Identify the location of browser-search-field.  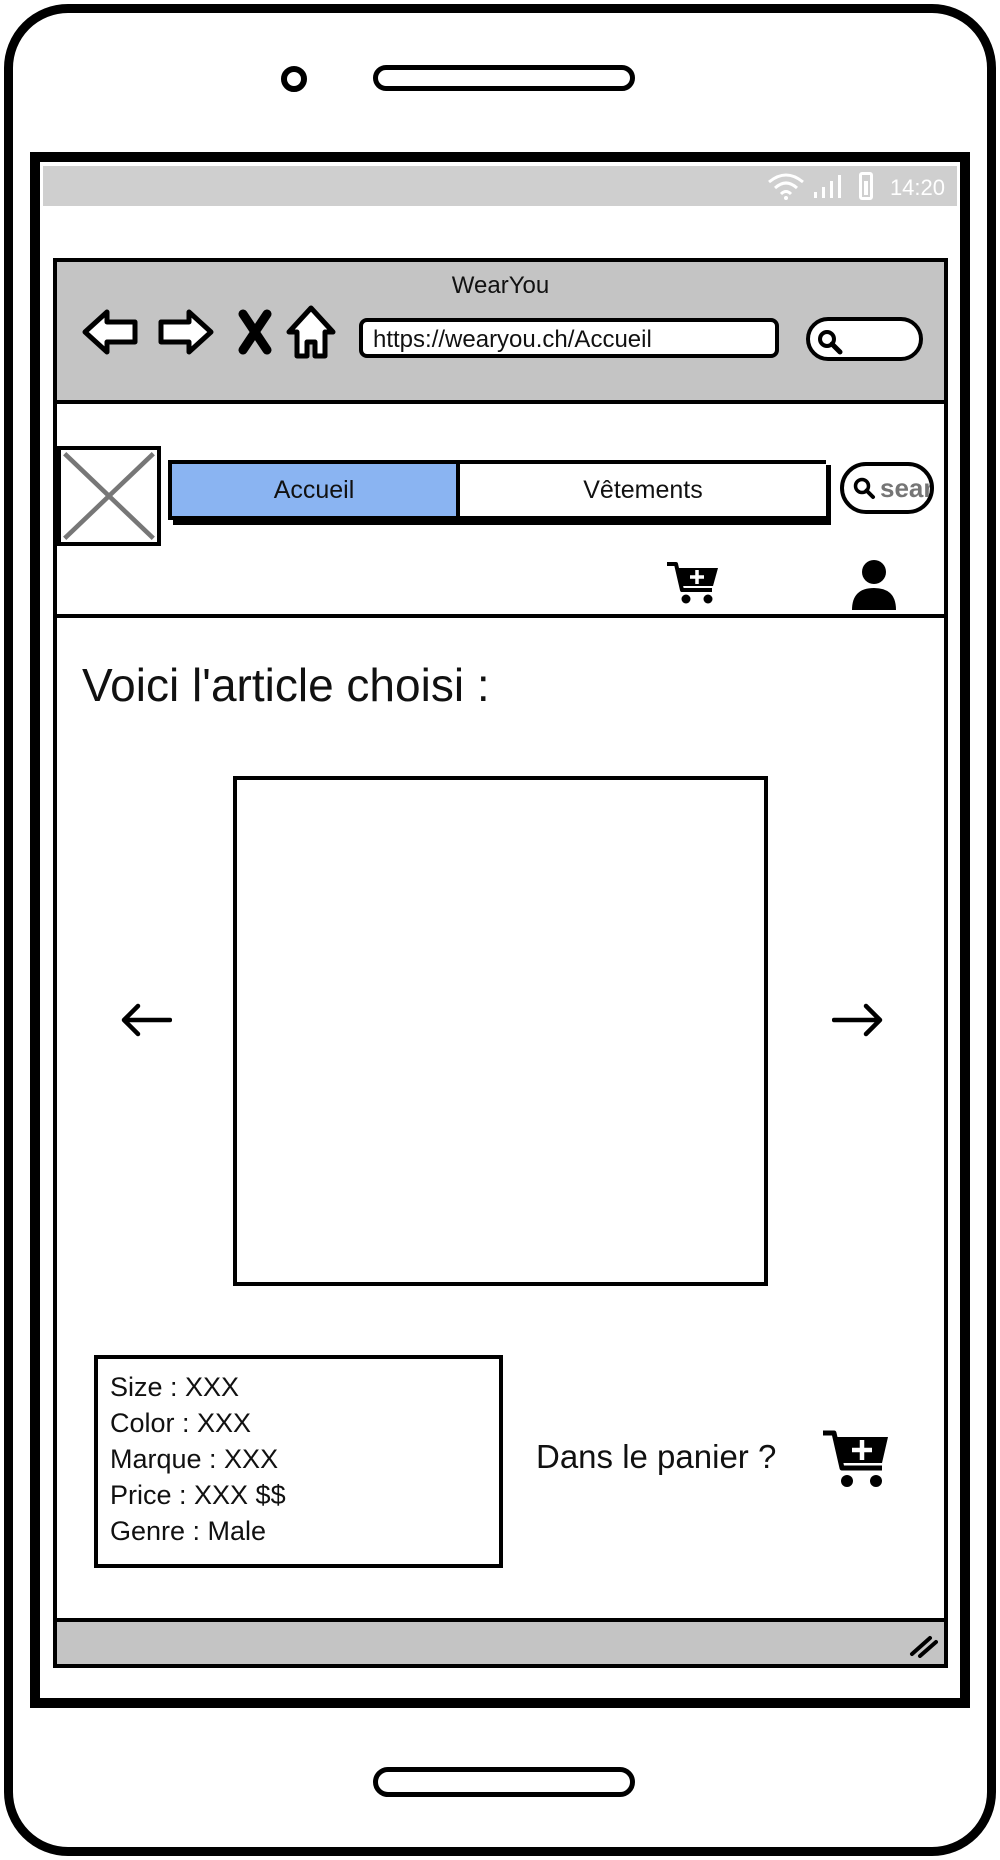
(864, 339).